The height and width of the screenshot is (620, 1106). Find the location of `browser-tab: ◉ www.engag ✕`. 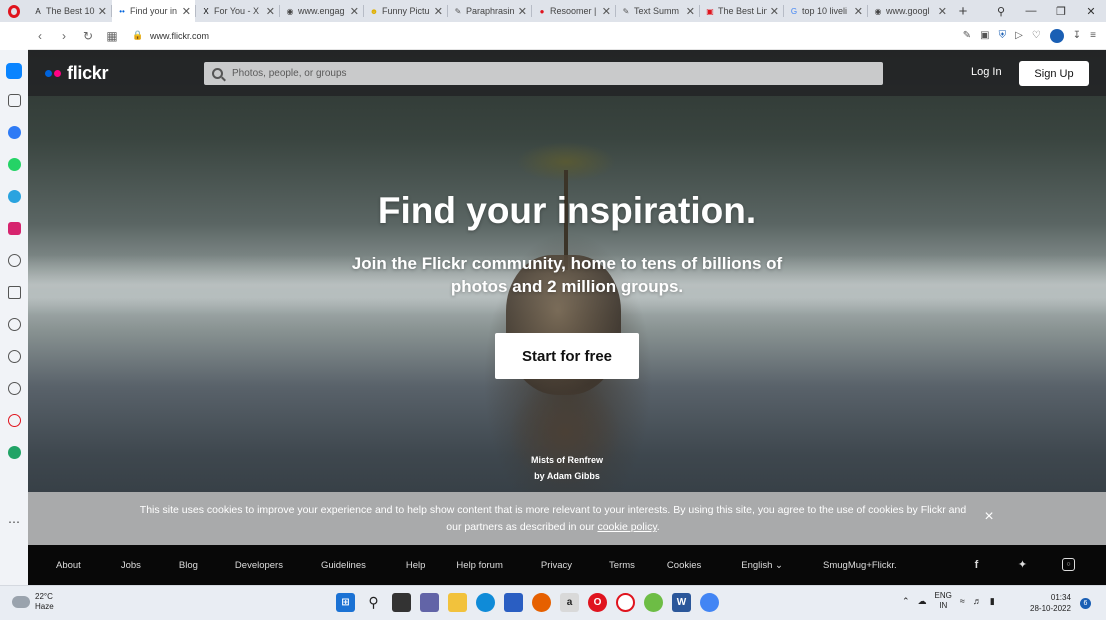

browser-tab: ◉ www.engag ✕ is located at coordinates (321, 11).